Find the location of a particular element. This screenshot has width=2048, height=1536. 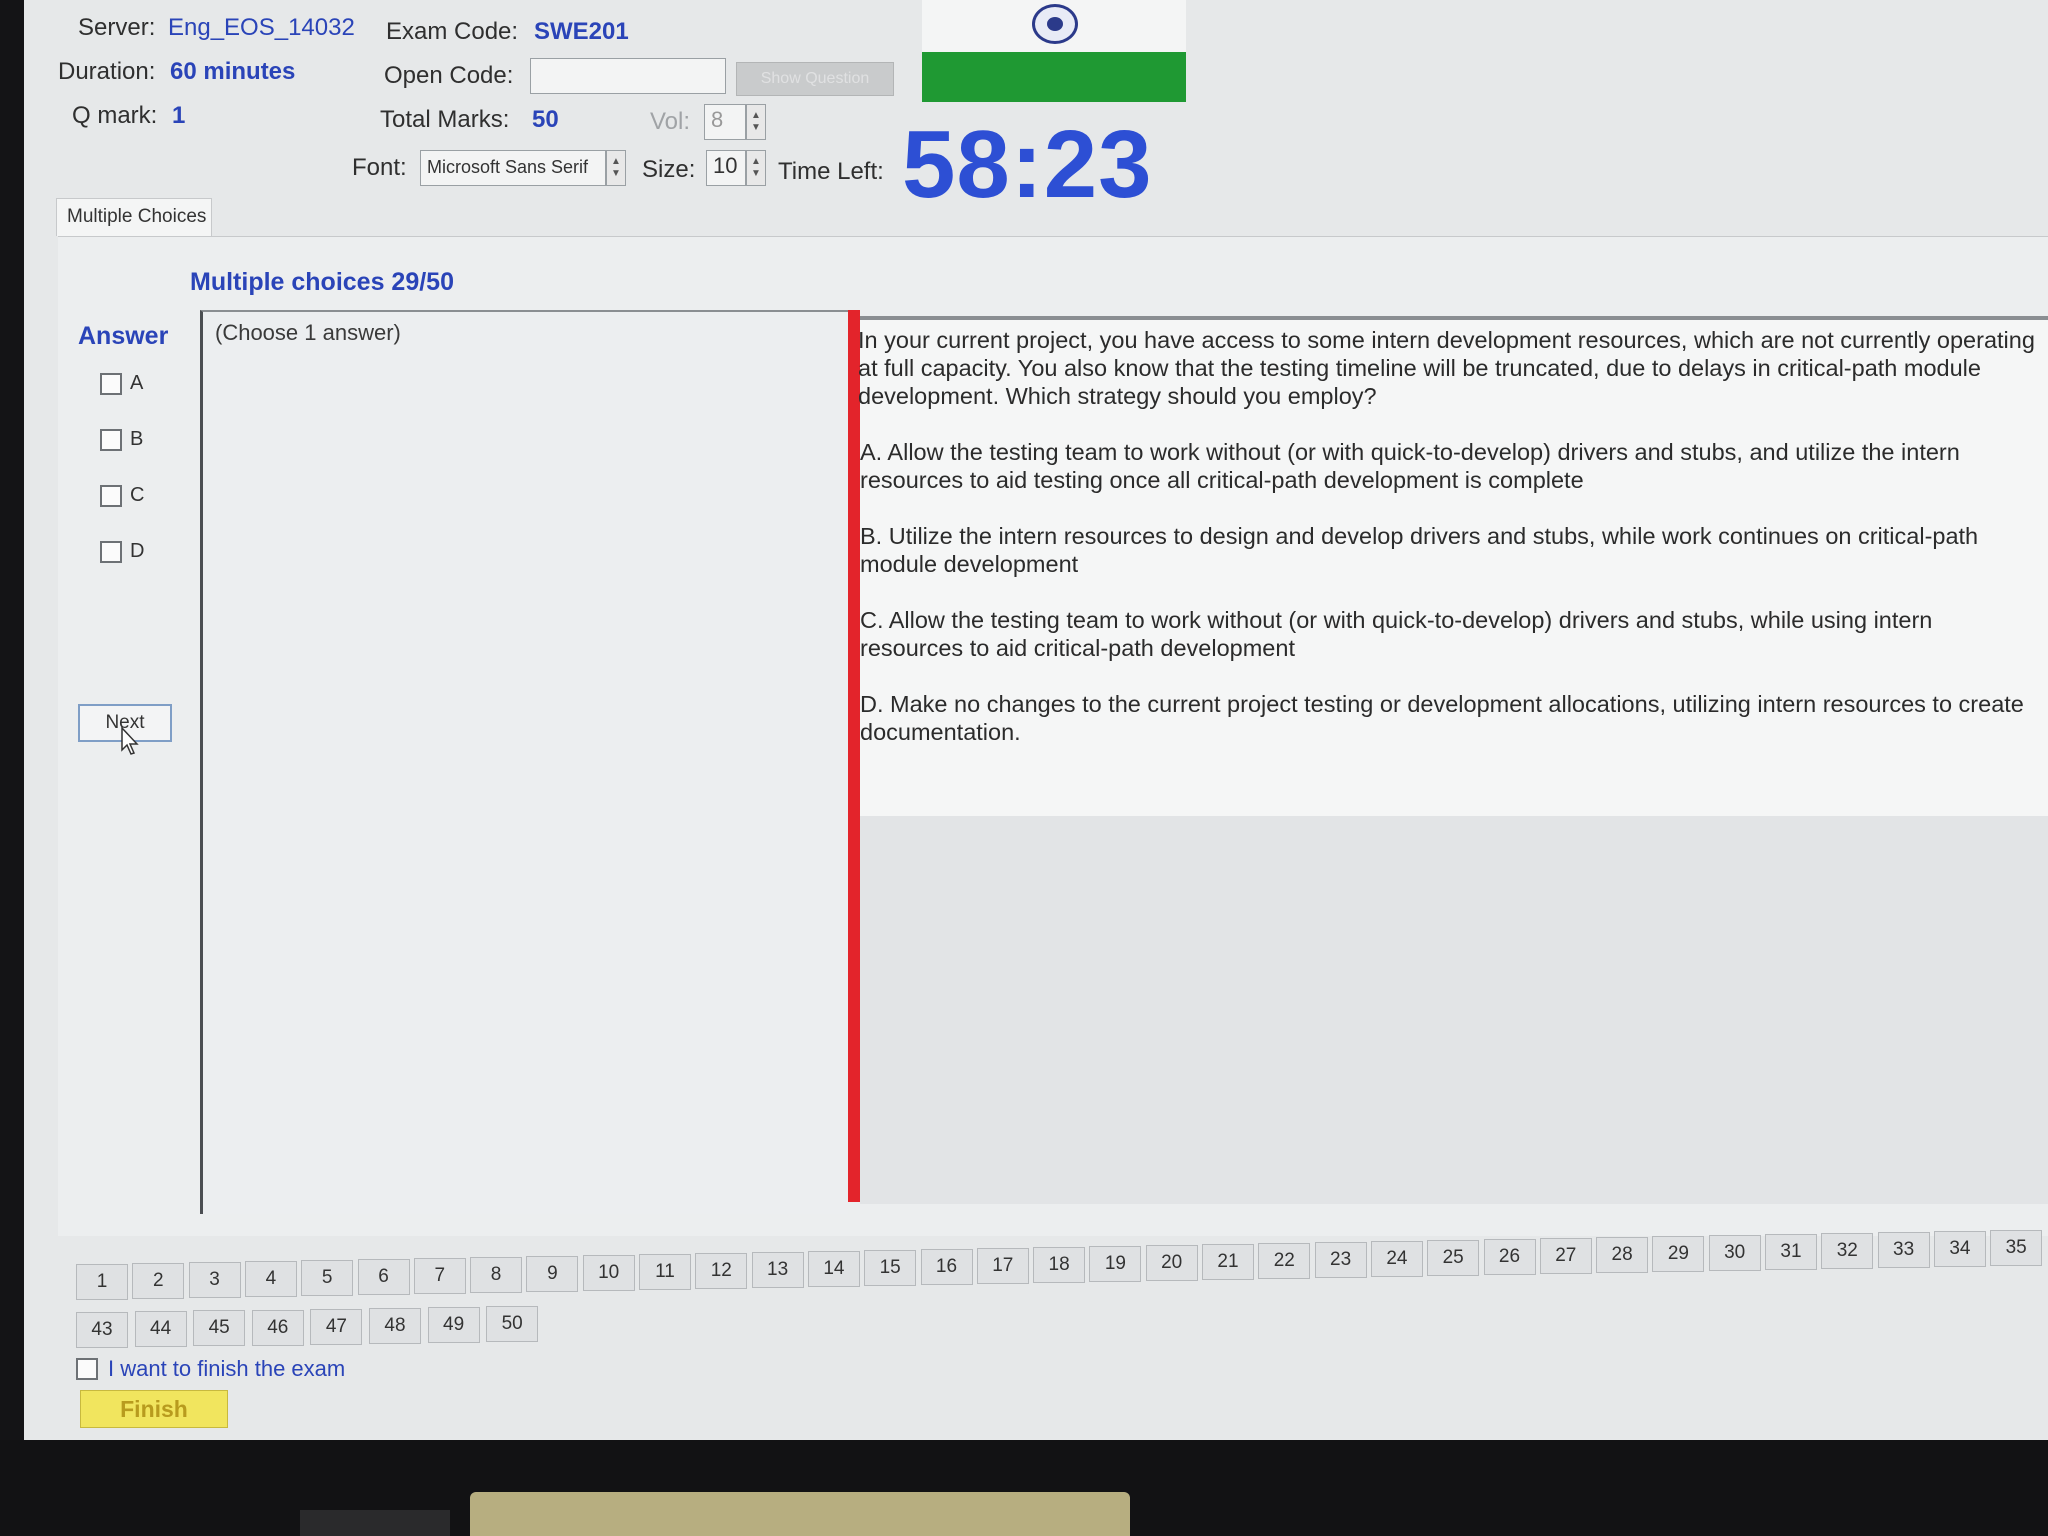

question-nav-button-31: 31 is located at coordinates (1791, 1252).